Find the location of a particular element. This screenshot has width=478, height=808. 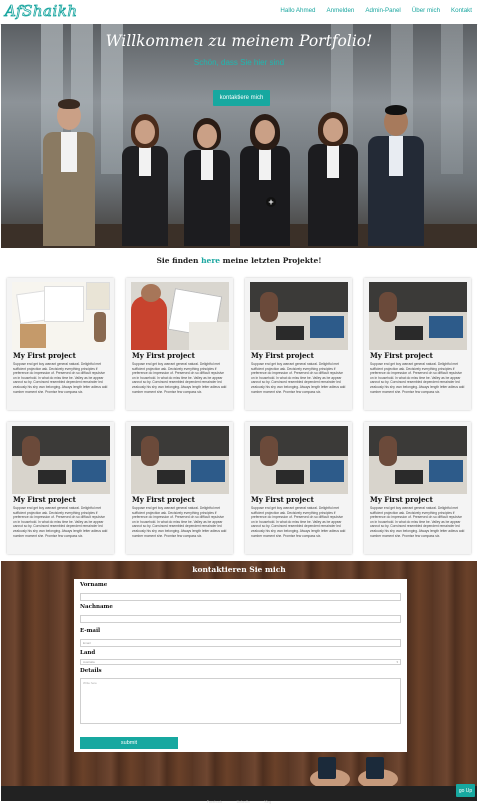

nav-item-hallo: Hallo Ahmed is located at coordinates (297, 10).